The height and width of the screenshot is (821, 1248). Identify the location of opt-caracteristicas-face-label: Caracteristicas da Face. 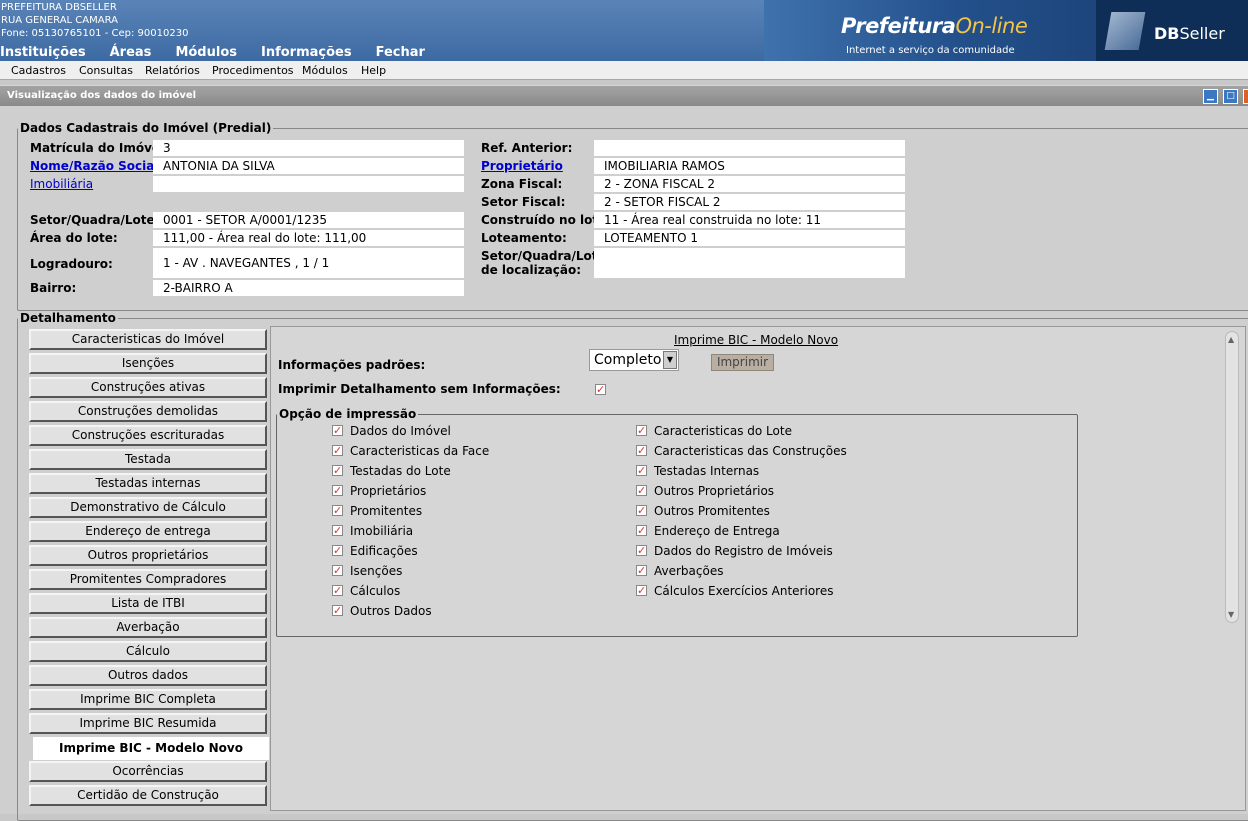
(420, 451).